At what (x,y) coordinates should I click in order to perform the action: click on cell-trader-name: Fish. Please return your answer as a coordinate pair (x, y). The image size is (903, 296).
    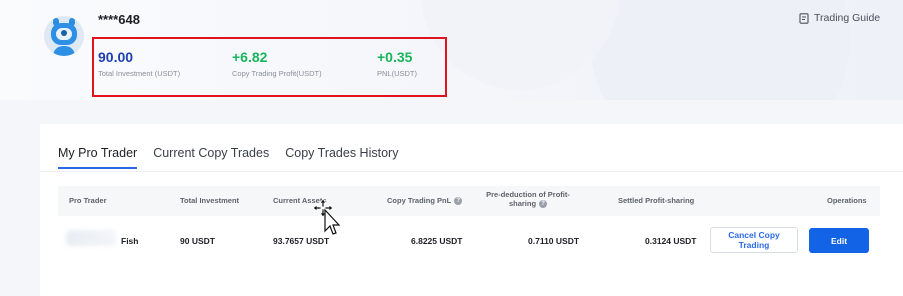
    Looking at the image, I should click on (129, 241).